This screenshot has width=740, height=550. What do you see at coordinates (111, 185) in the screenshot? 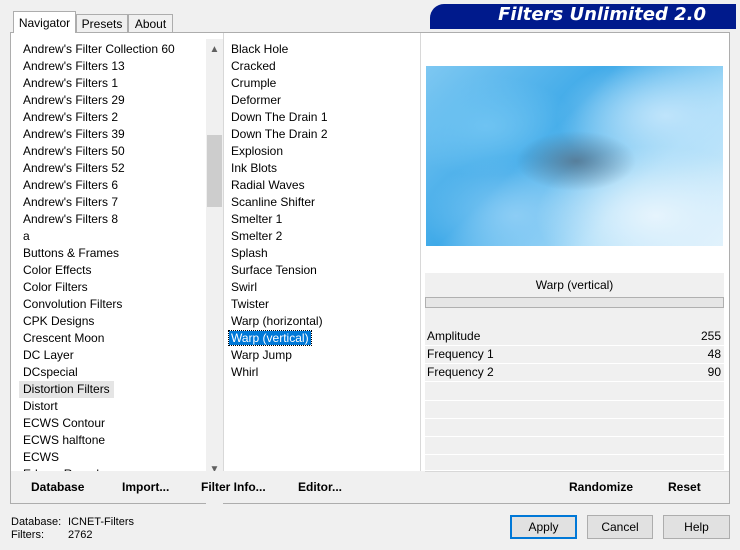
I see `list-item: Andrew's Filters 6` at bounding box center [111, 185].